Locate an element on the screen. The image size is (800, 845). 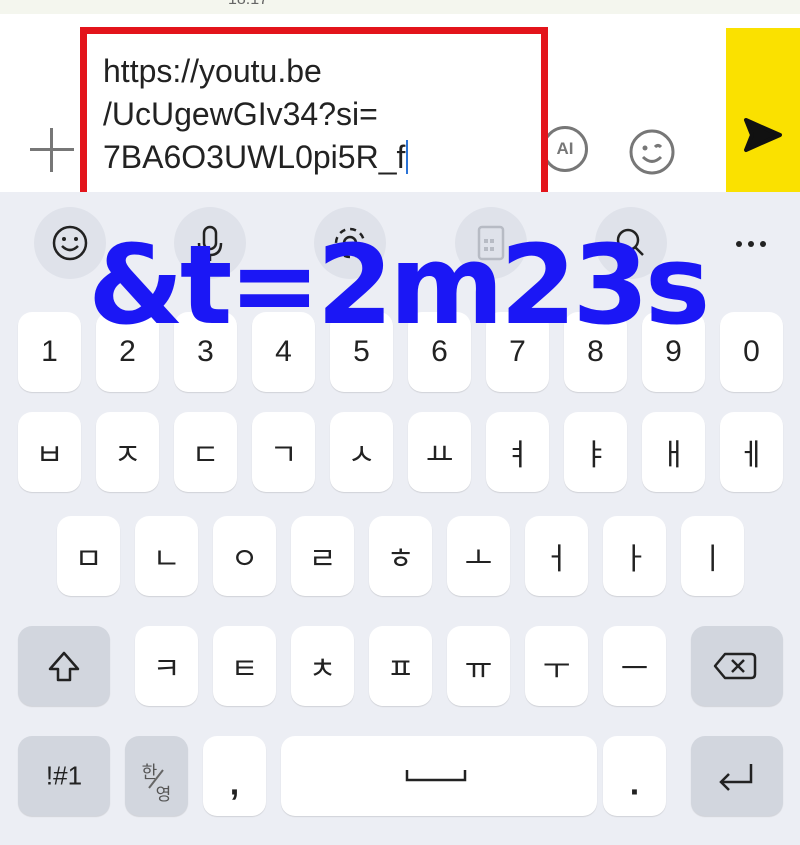
key-label: ㄷ is located at coordinates (205, 455).